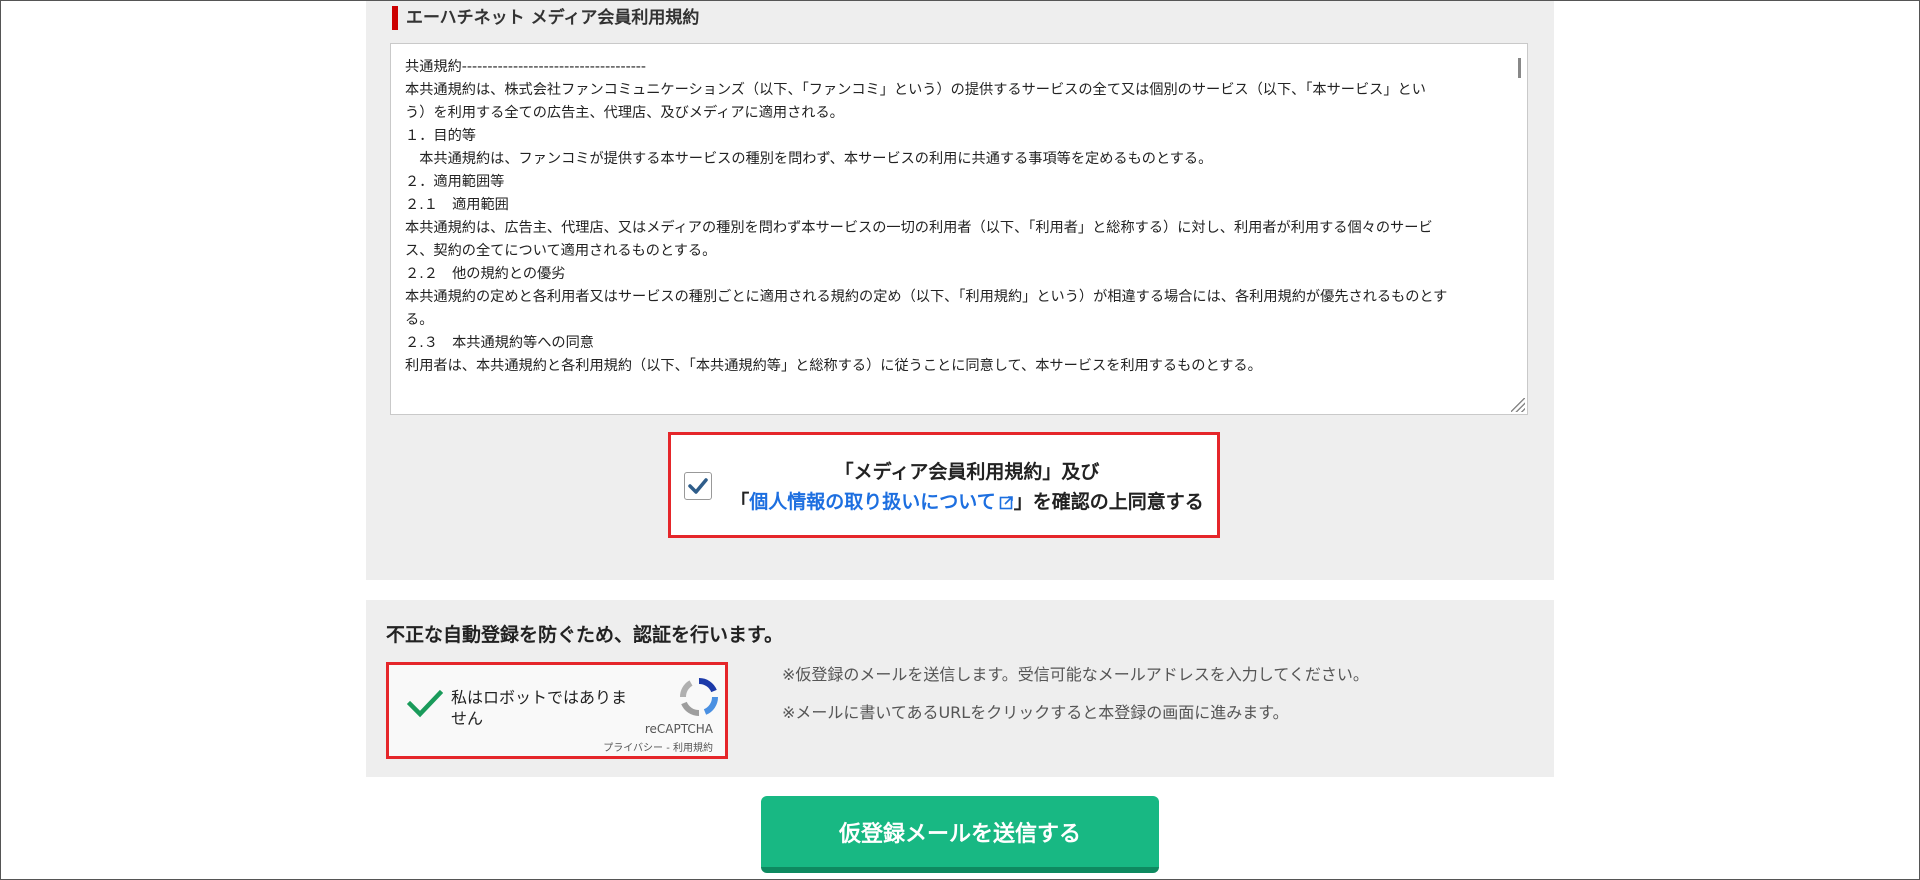 This screenshot has width=1920, height=880. I want to click on privacy-policy-link: 個人情報の取り扱いについて, so click(881, 502).